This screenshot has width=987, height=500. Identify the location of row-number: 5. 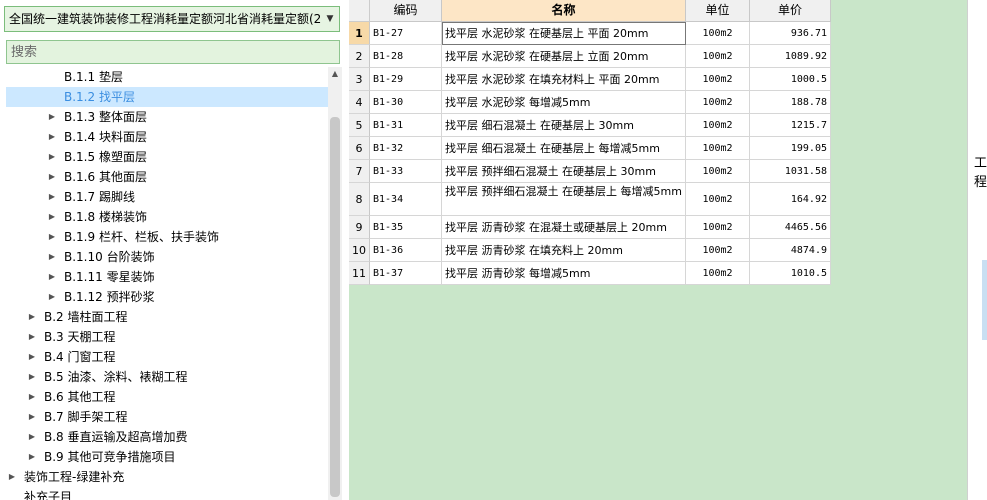
(359, 125).